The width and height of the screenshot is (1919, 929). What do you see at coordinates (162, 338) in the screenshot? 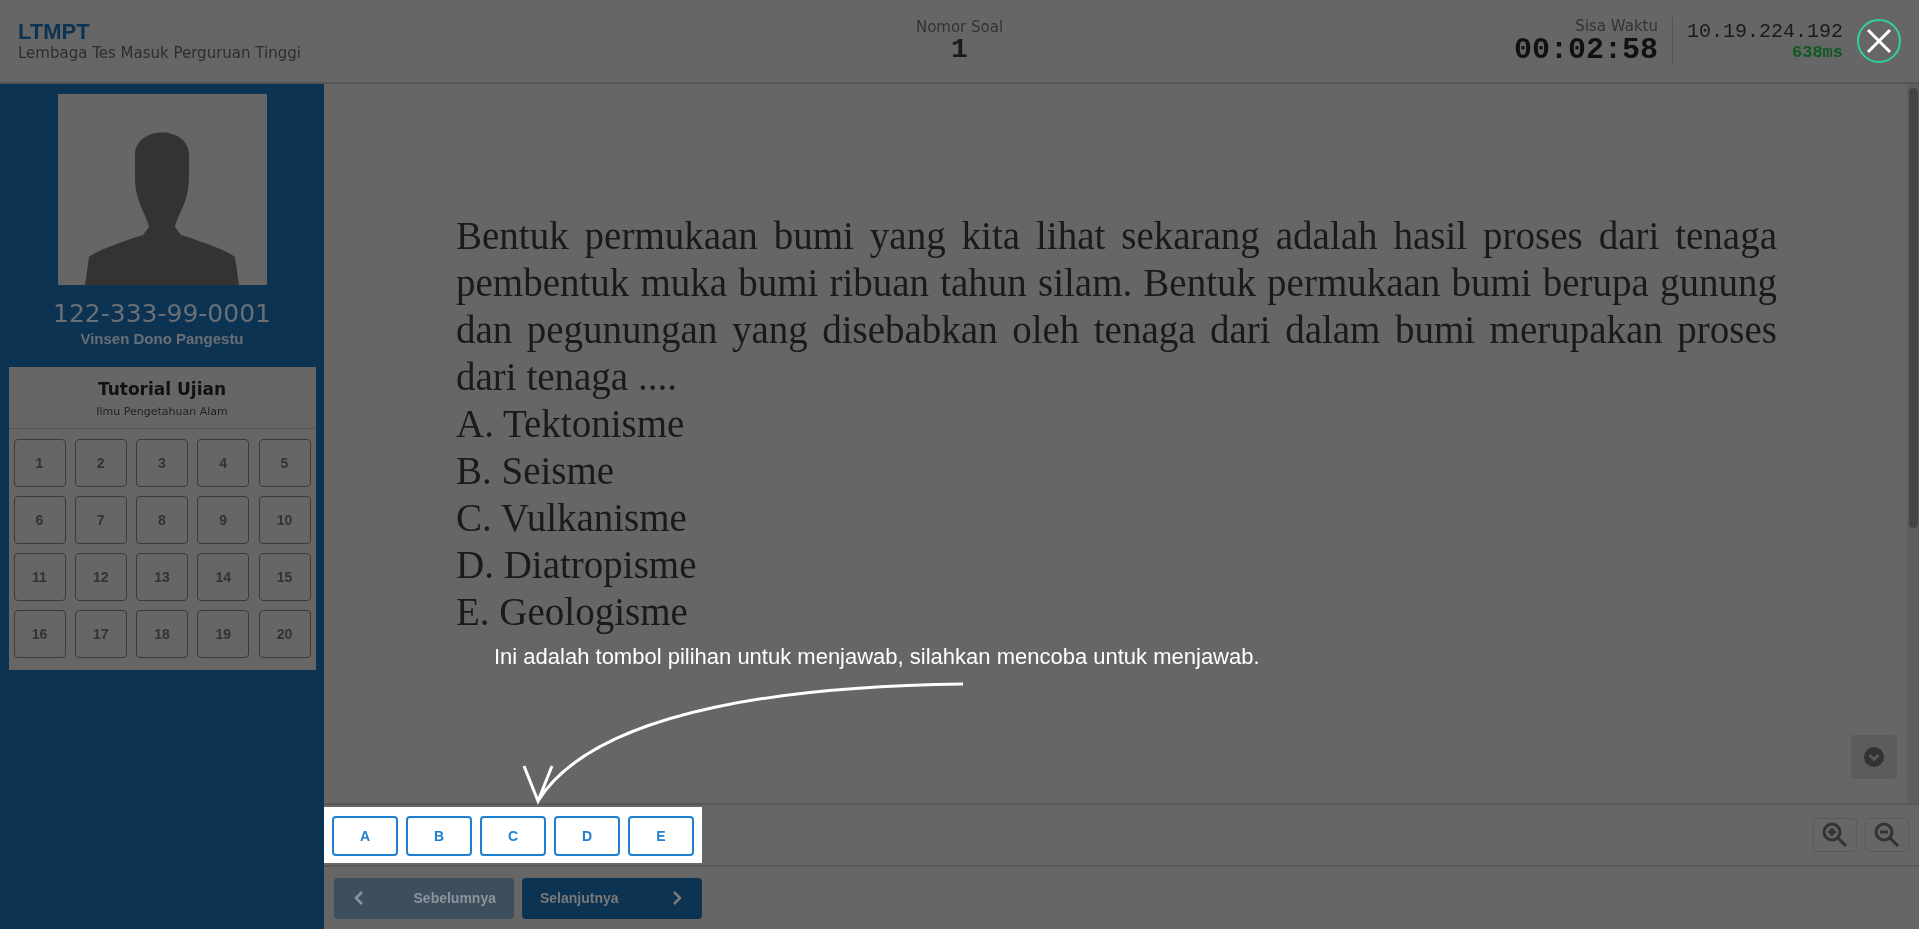
I see `participant-name: Vinsen Dono Pangestu` at bounding box center [162, 338].